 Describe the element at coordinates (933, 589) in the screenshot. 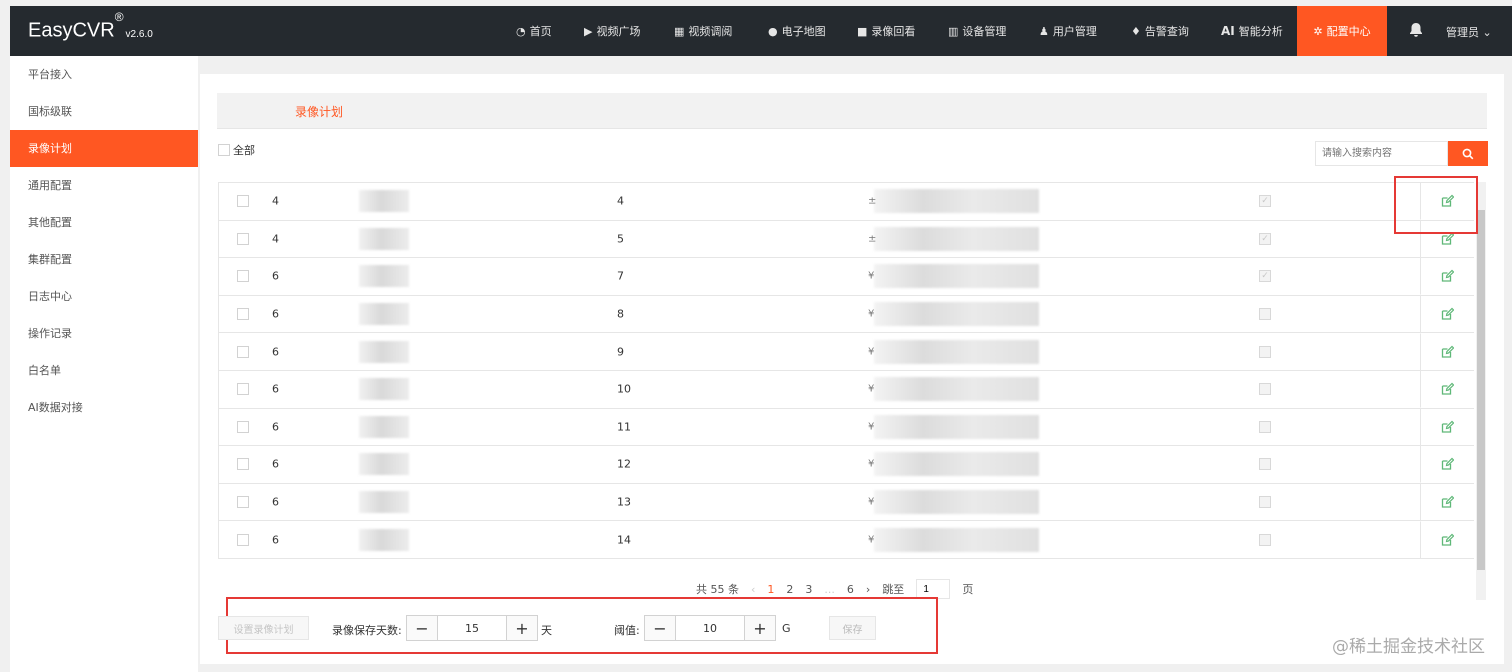

I see `jump-page-input` at that location.